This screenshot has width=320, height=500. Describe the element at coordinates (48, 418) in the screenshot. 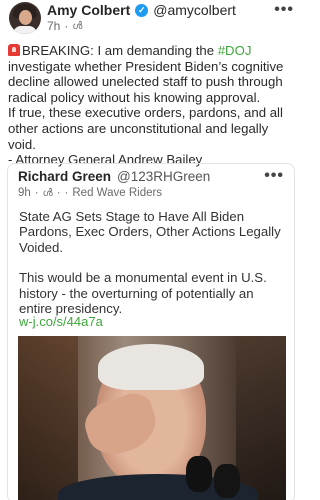

I see `photo-background-left` at that location.